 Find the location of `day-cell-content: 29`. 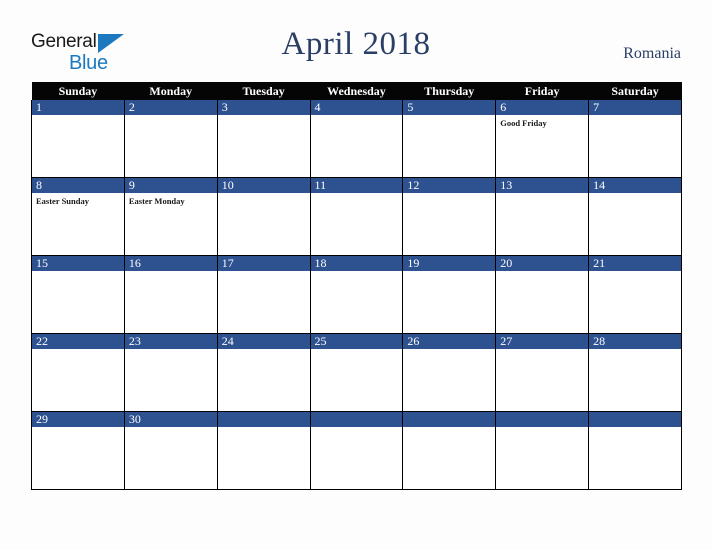

day-cell-content: 29 is located at coordinates (78, 450).